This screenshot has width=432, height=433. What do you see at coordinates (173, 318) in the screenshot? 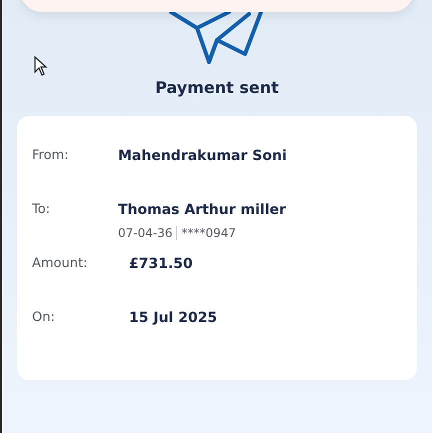
I see `detail-value: 15 Jul 2025` at bounding box center [173, 318].